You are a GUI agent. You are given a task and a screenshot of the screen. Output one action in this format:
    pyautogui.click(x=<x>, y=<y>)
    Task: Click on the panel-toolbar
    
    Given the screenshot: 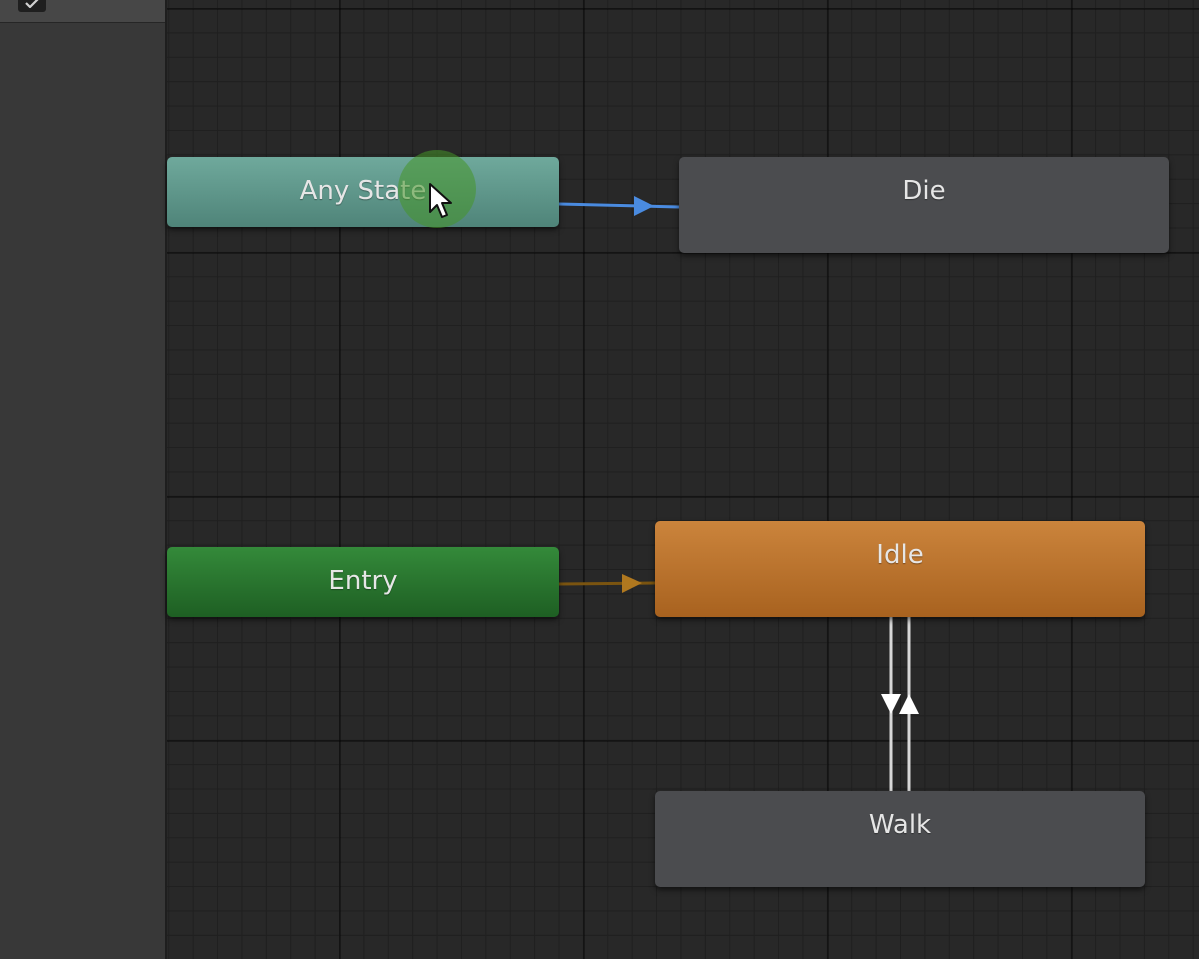 What is the action you would take?
    pyautogui.click(x=82, y=11)
    